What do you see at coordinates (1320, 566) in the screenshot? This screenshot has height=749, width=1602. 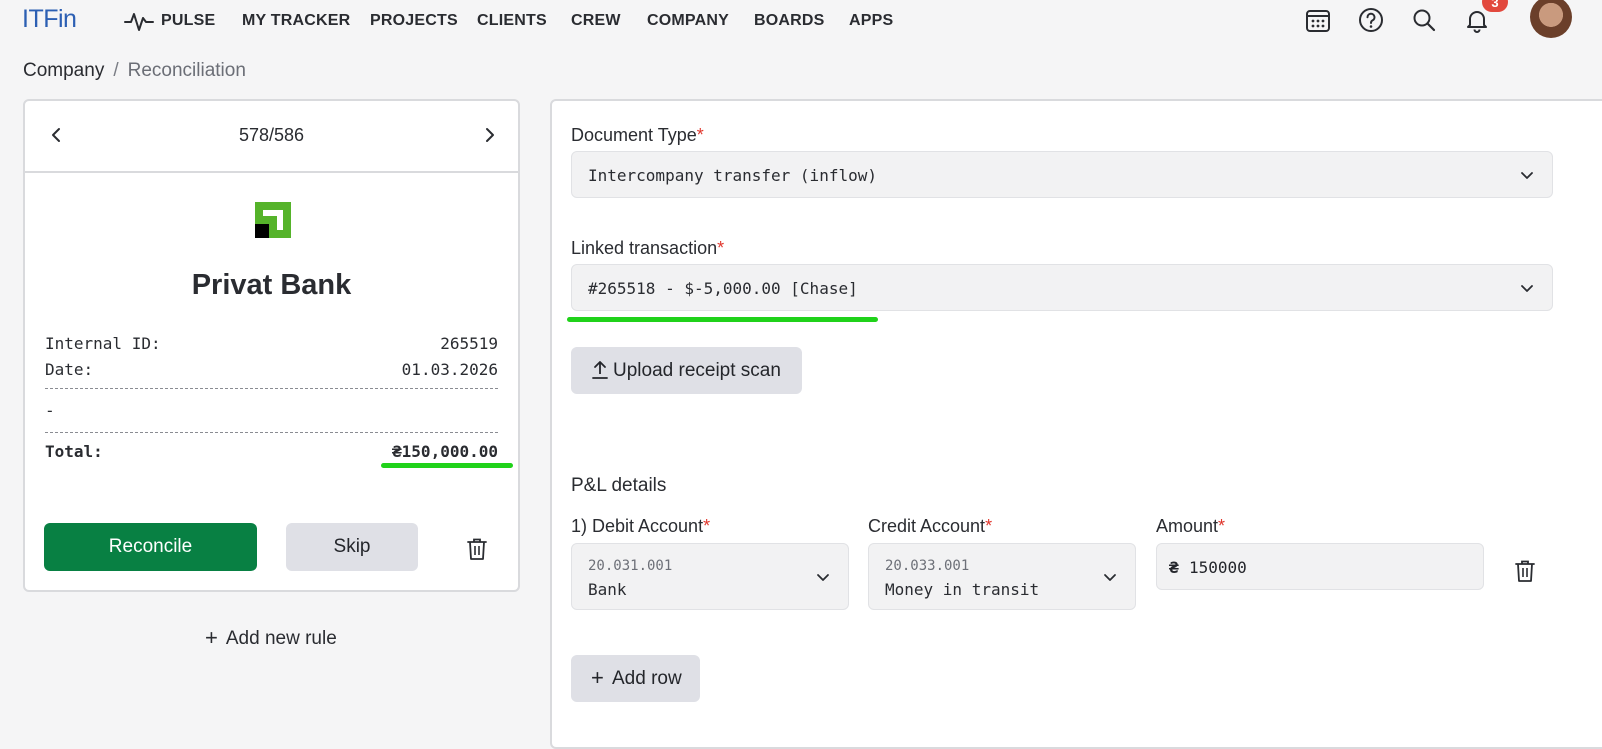 I see `amount-input: ₴ 150000` at bounding box center [1320, 566].